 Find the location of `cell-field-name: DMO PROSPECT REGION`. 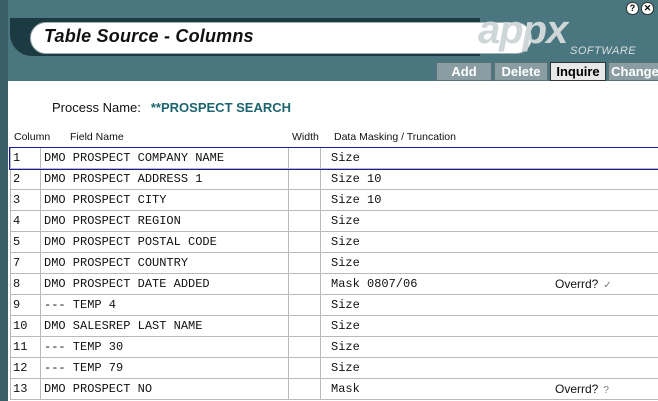

cell-field-name: DMO PROSPECT REGION is located at coordinates (165, 221).